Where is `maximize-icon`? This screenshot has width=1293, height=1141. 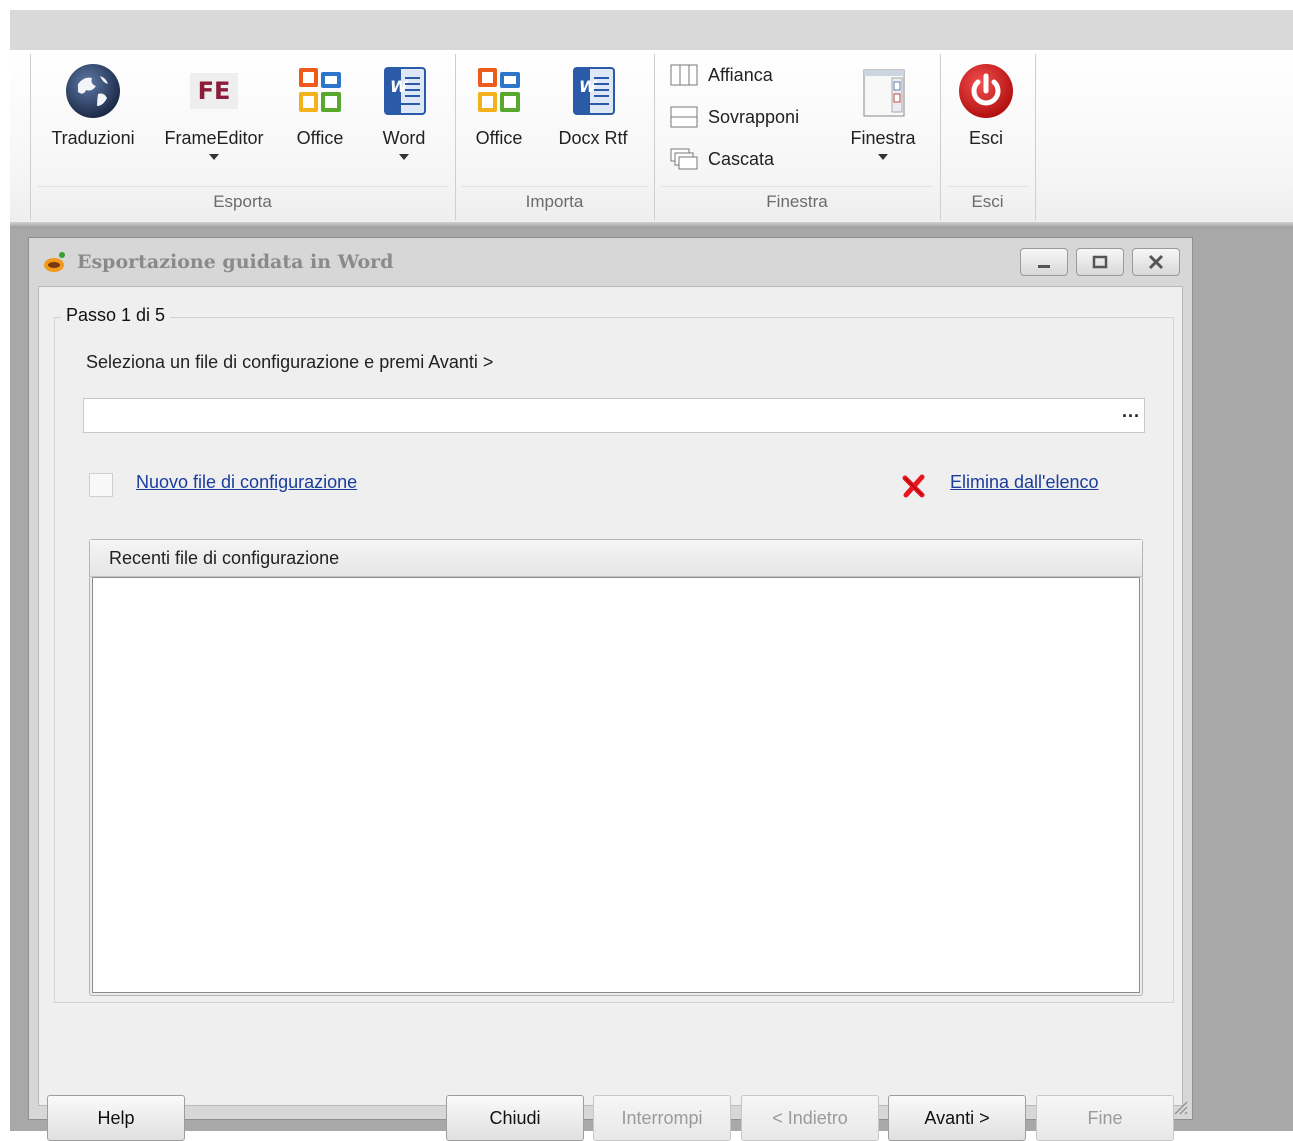 maximize-icon is located at coordinates (1100, 262).